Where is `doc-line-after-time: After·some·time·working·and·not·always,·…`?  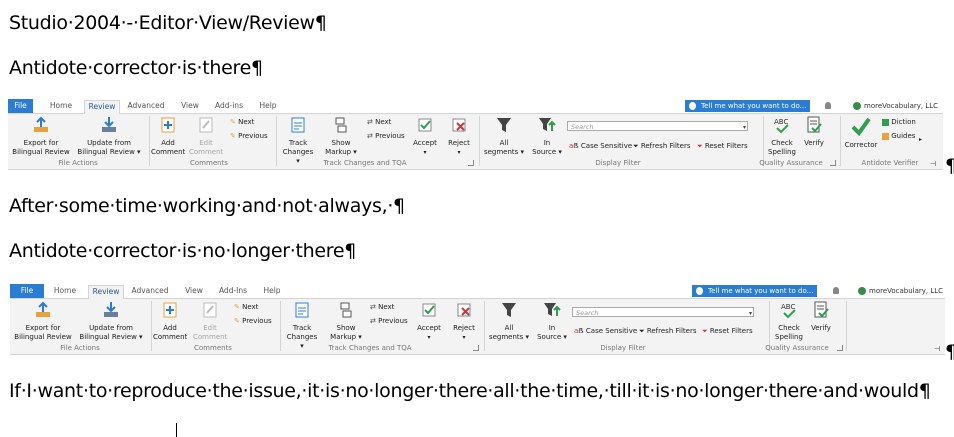 doc-line-after-time: After·some·time·working·and·not·always,·… is located at coordinates (207, 206).